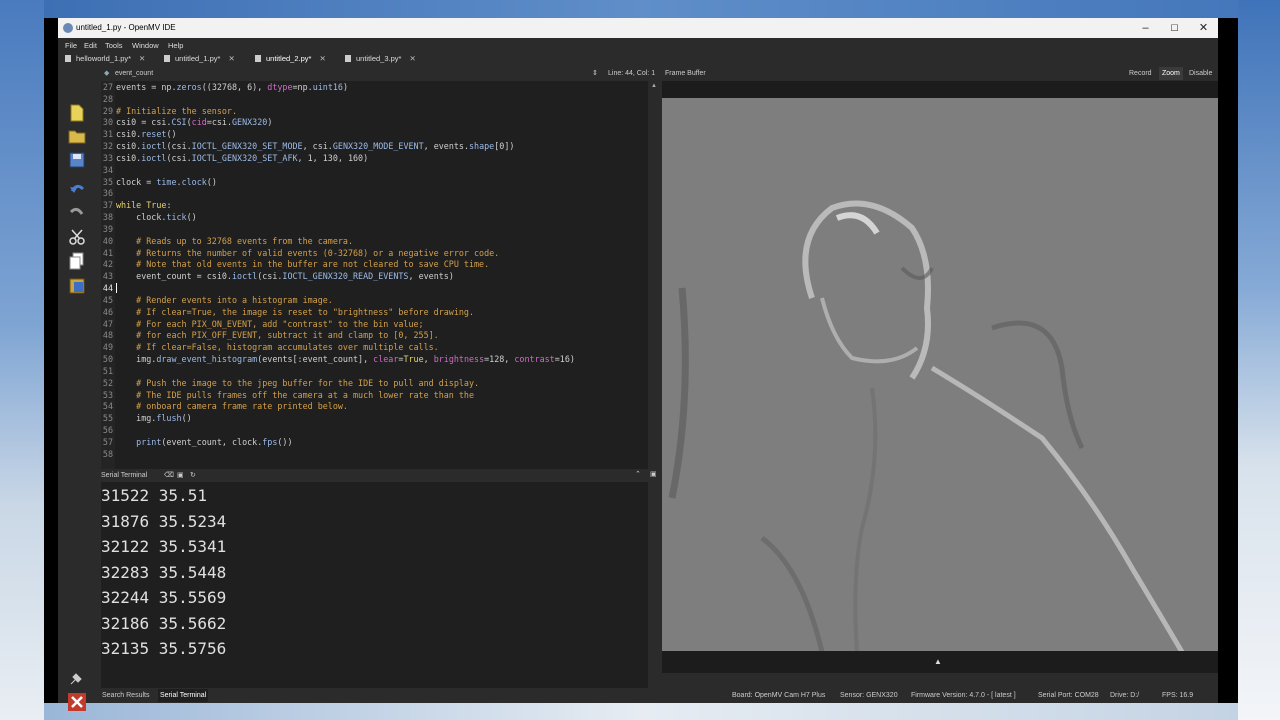  I want to click on serial-port-status: Serial Port: COM28, so click(1068, 695).